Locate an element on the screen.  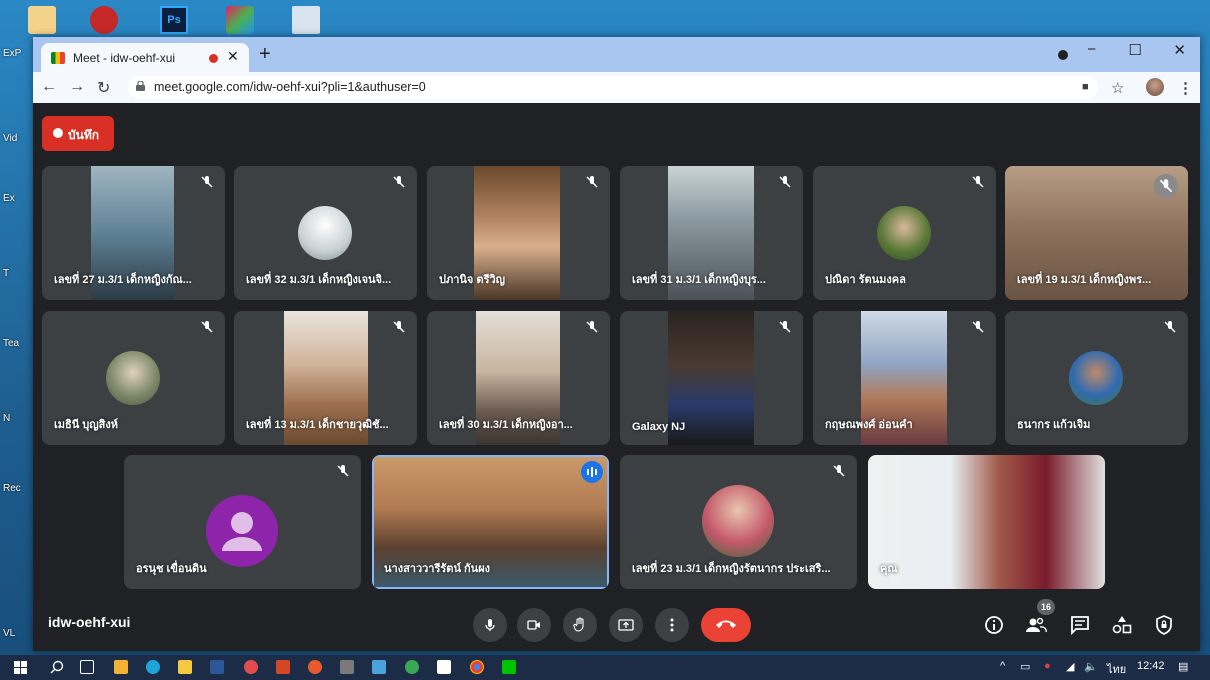
participant-name: Galaxy NJ is located at coordinates (659, 427).